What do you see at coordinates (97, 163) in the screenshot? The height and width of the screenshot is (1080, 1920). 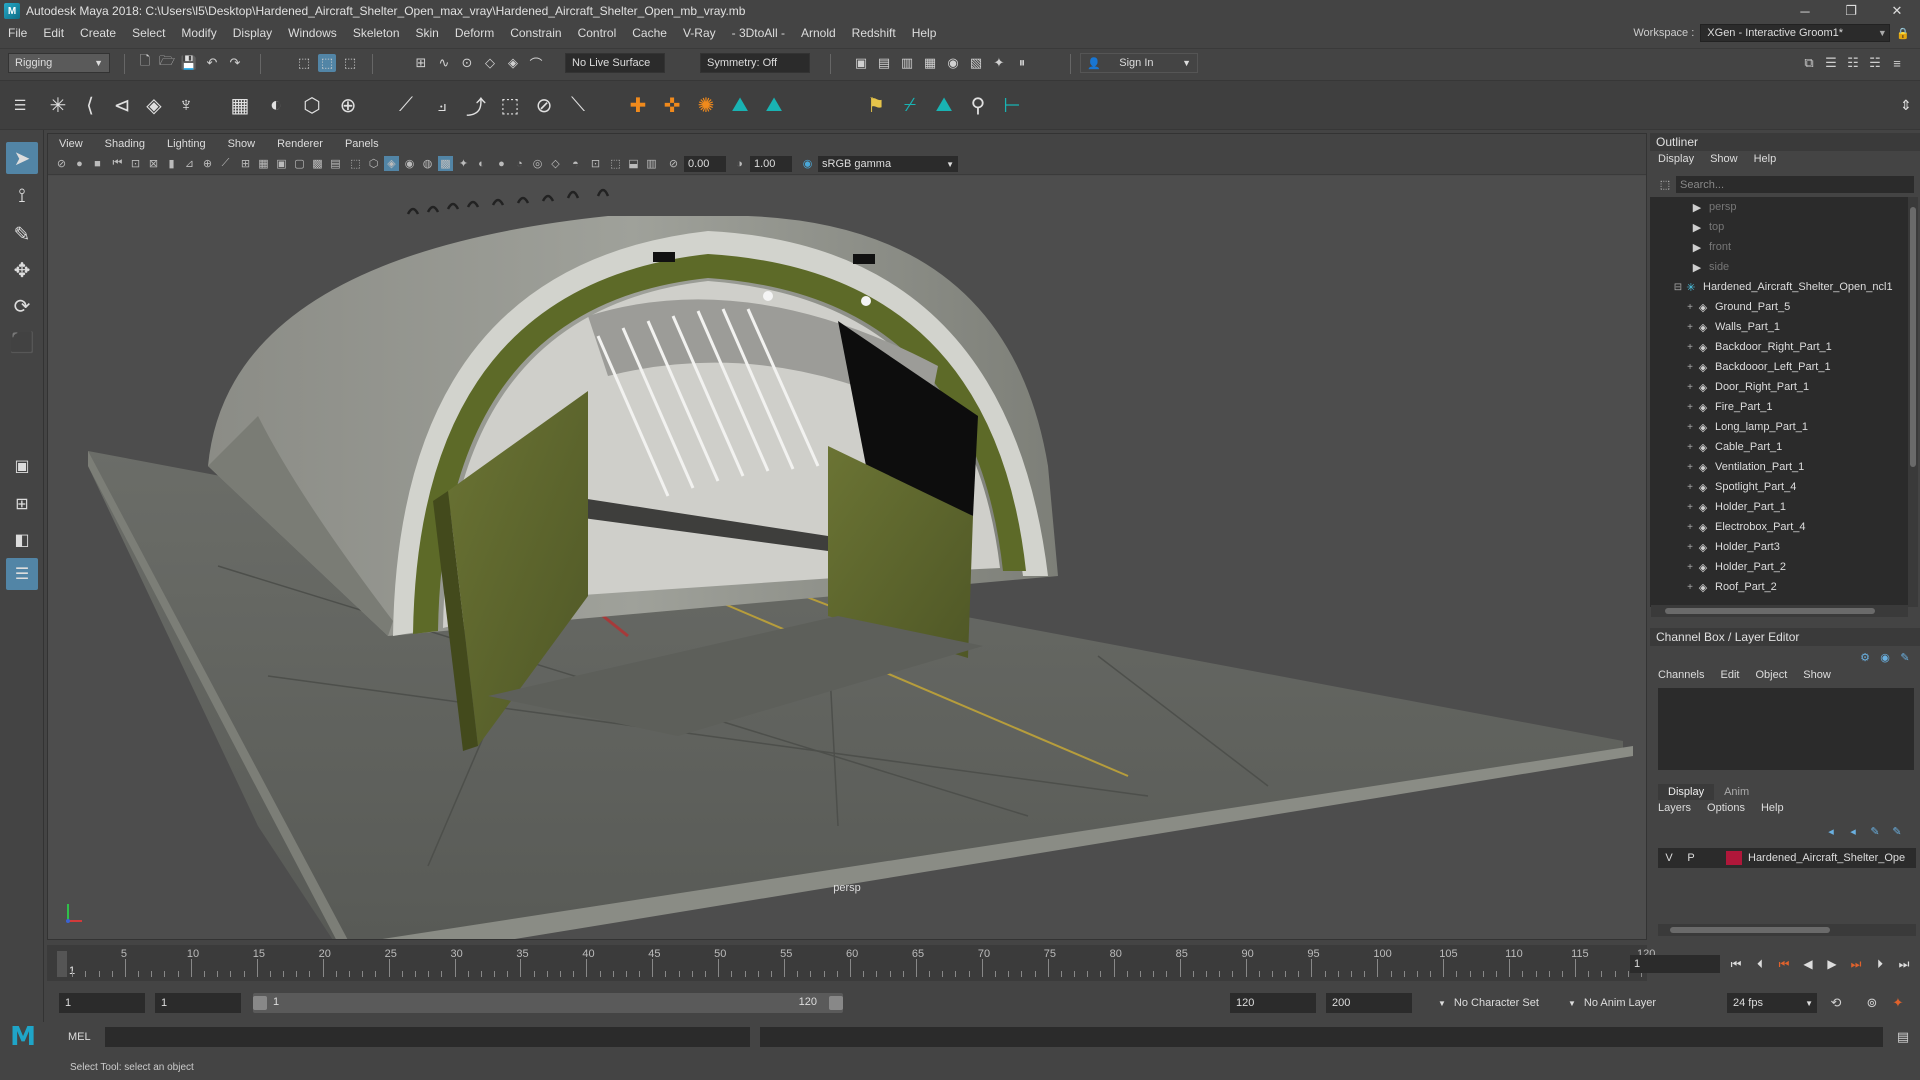 I see `bookmark-icon: ■` at bounding box center [97, 163].